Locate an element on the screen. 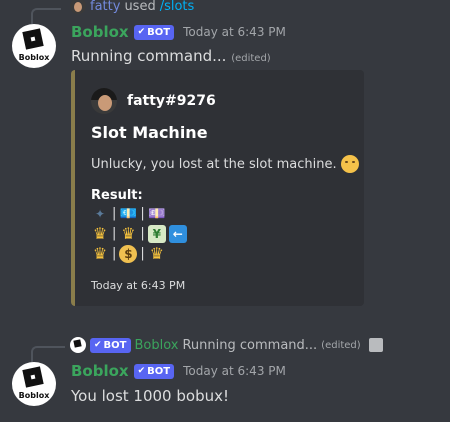 This screenshot has height=422, width=450. slot-row: ✦ | 💶 | 💷 is located at coordinates (139, 214).